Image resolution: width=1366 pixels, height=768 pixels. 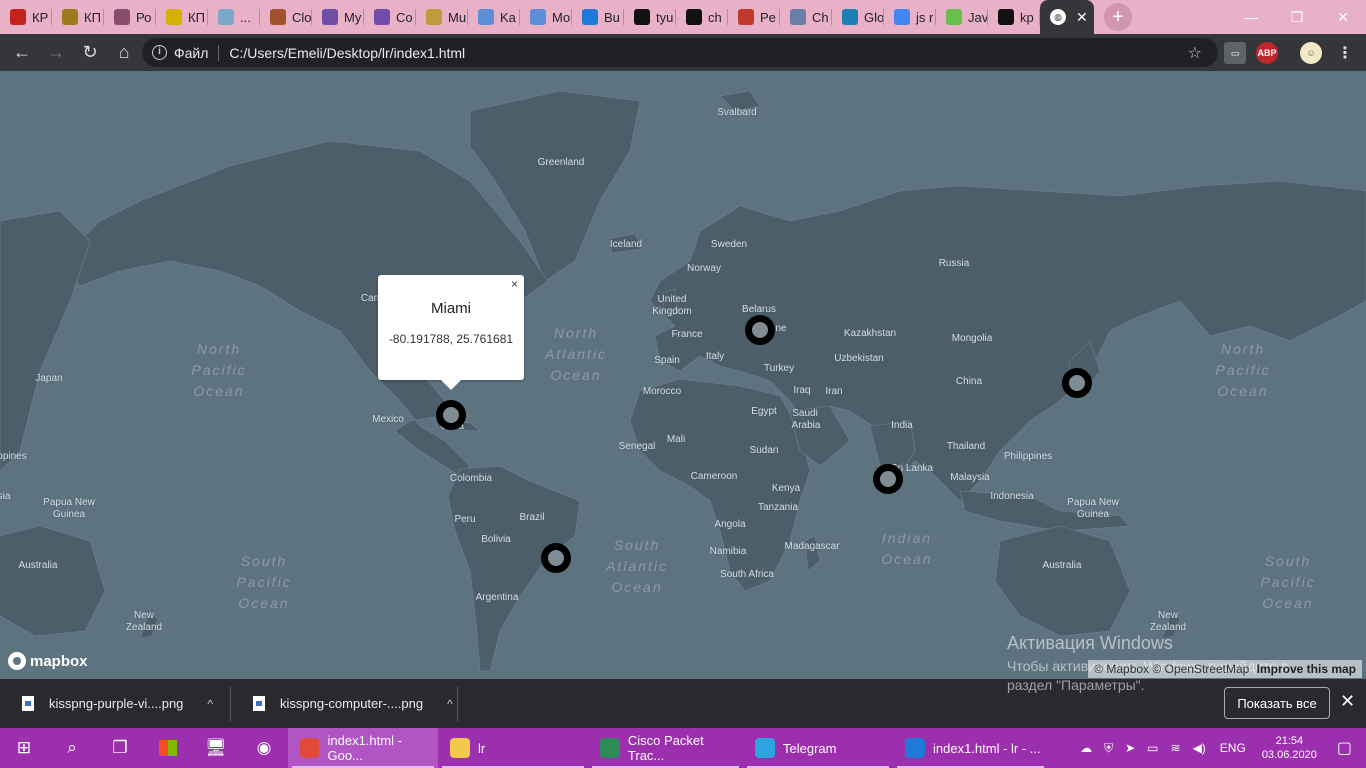 I want to click on onedrive-icon: ☁, so click(x=1086, y=748).